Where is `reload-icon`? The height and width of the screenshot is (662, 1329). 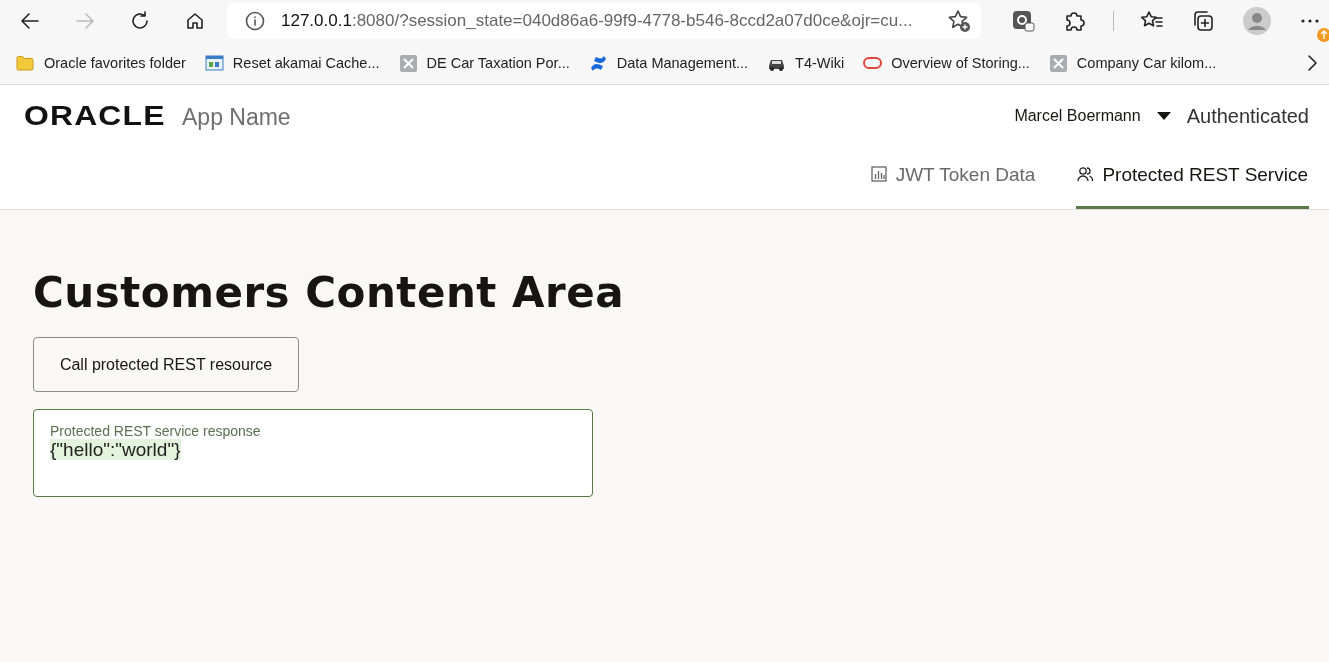 reload-icon is located at coordinates (140, 21).